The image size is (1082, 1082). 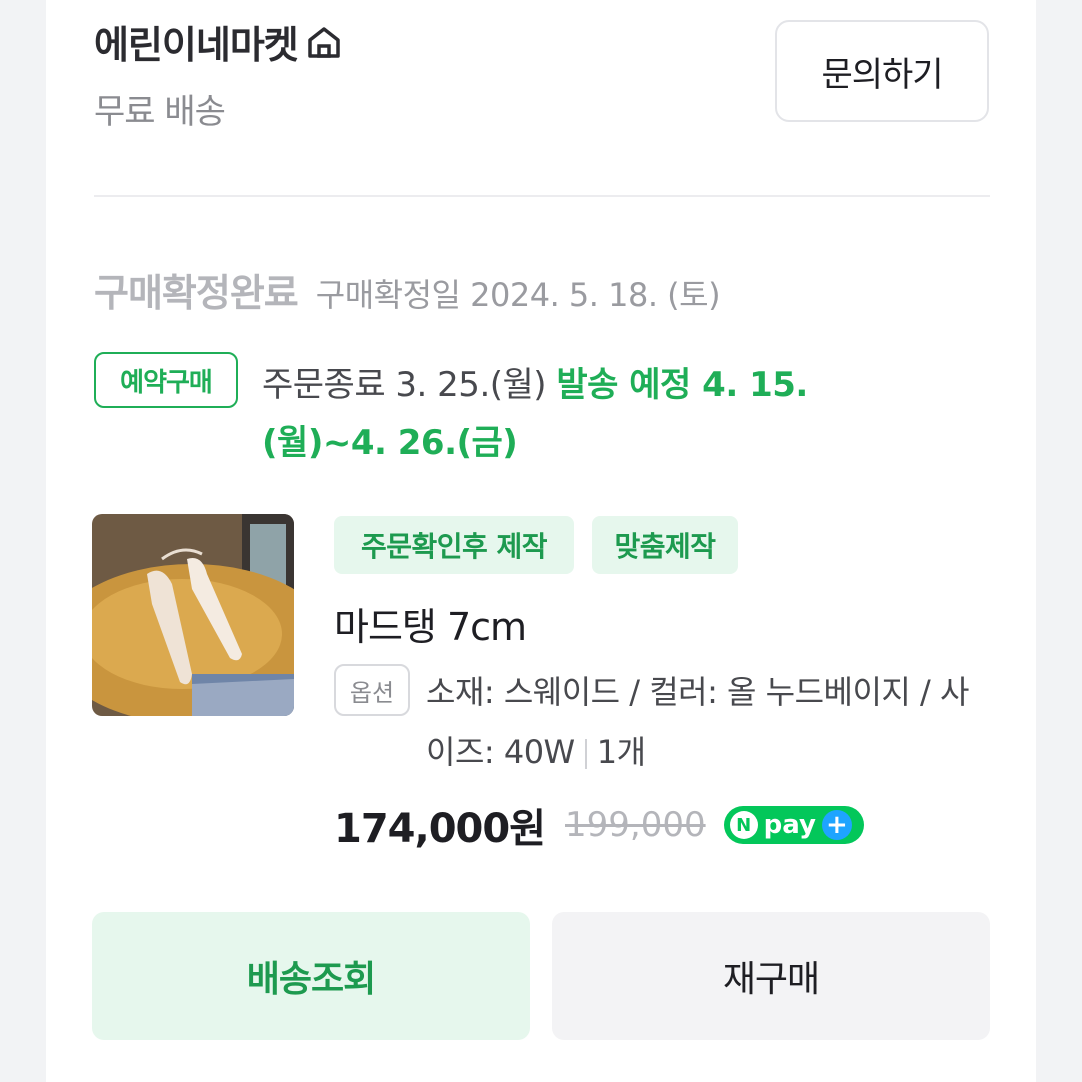 I want to click on divider, so click(x=542, y=196).